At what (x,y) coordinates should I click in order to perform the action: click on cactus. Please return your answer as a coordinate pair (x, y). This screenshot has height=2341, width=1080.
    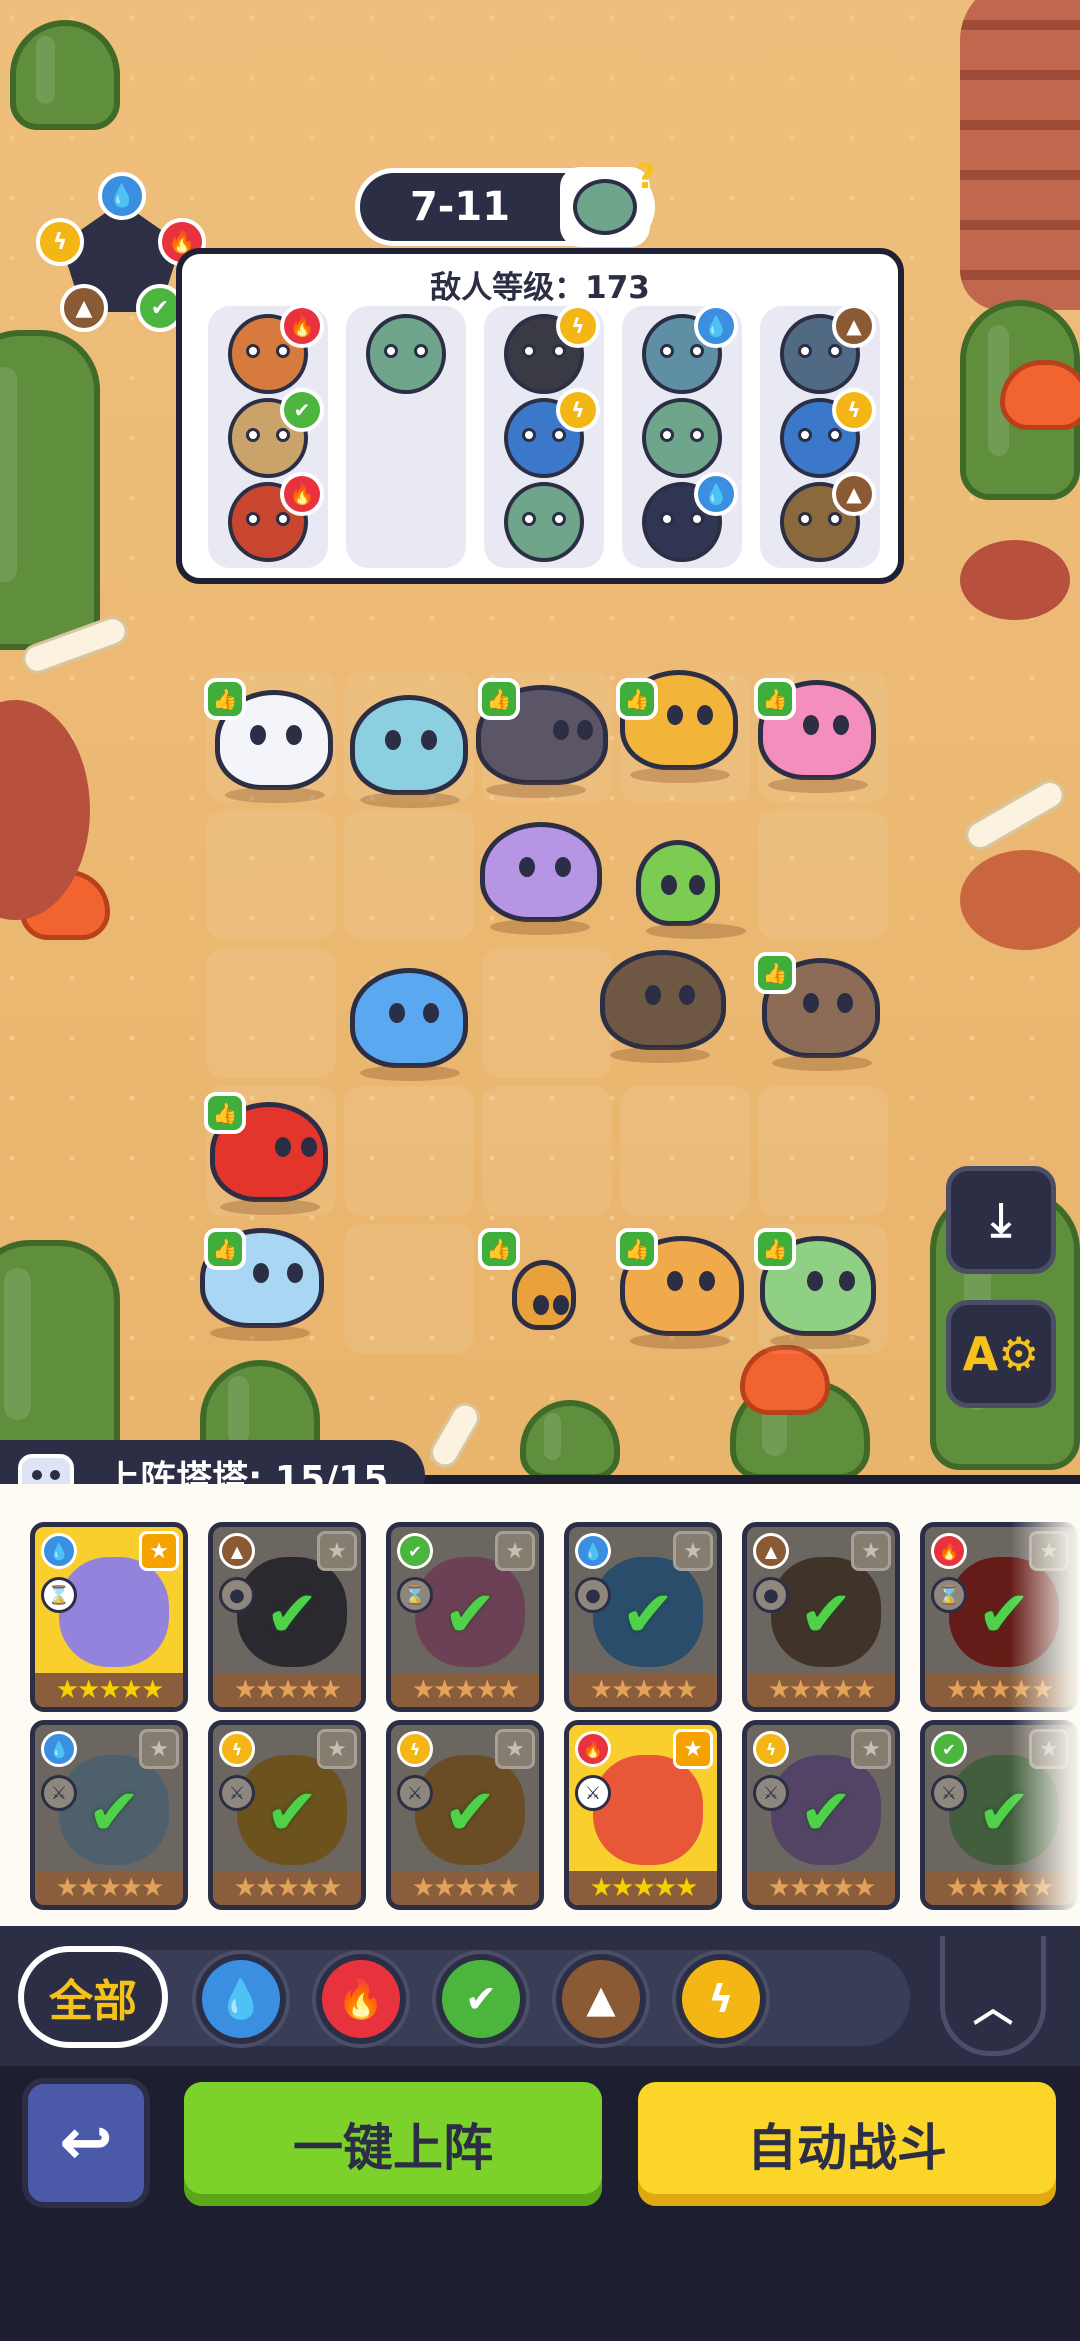
    Looking at the image, I should click on (65, 75).